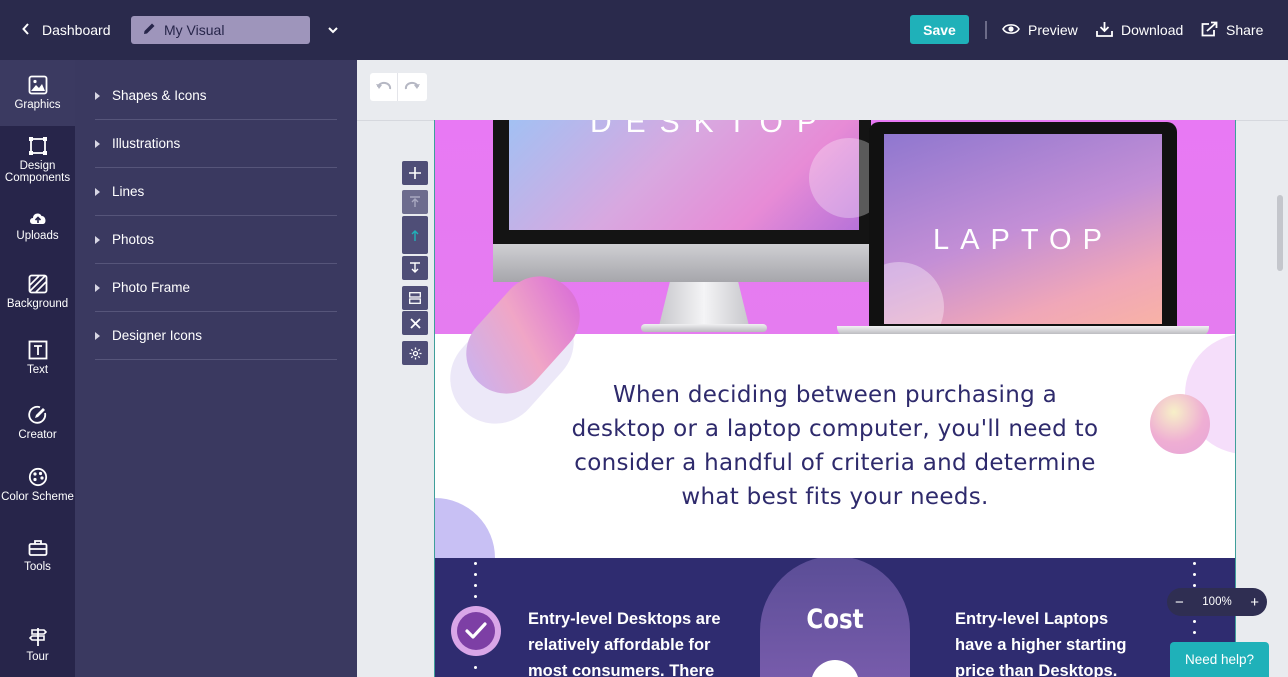 This screenshot has width=1288, height=677. I want to click on laptop-base, so click(1023, 330).